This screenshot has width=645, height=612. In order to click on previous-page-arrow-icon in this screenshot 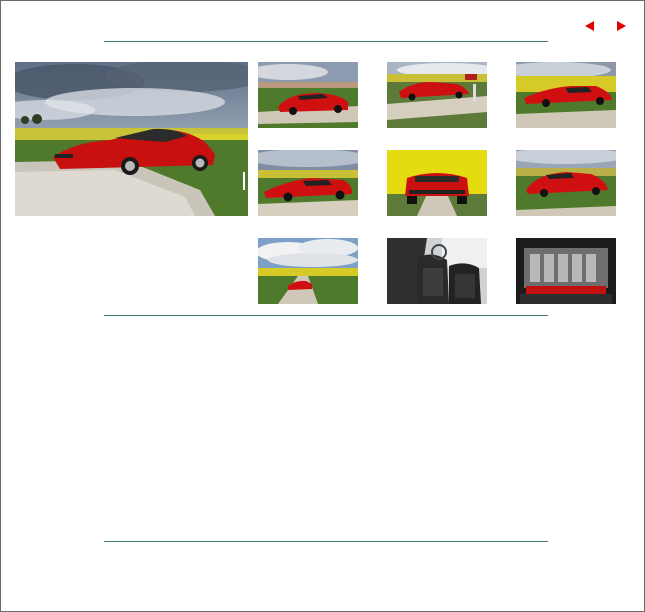, I will do `click(589, 26)`.